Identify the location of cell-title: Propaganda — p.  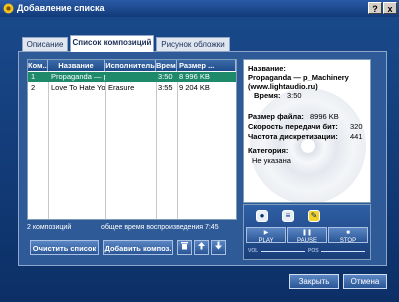
(78, 76).